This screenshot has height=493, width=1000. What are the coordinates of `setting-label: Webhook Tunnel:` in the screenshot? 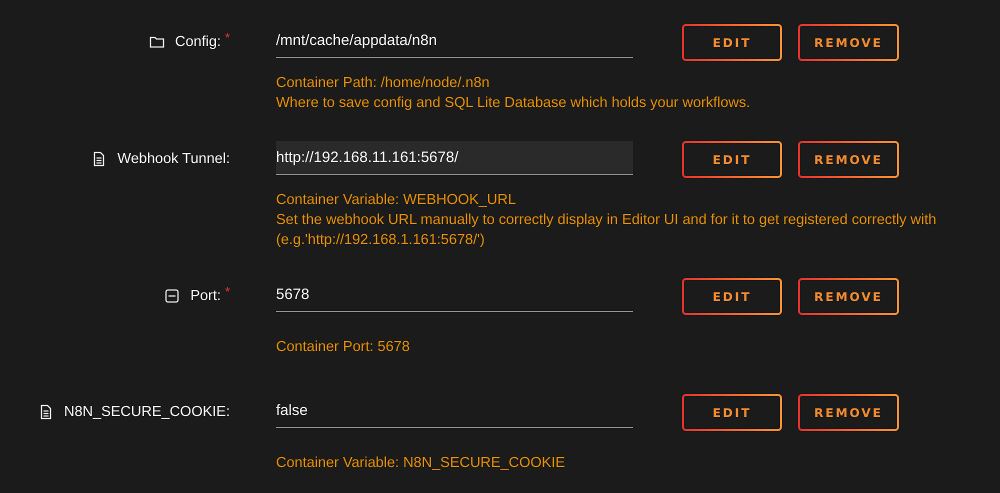 It's located at (173, 159).